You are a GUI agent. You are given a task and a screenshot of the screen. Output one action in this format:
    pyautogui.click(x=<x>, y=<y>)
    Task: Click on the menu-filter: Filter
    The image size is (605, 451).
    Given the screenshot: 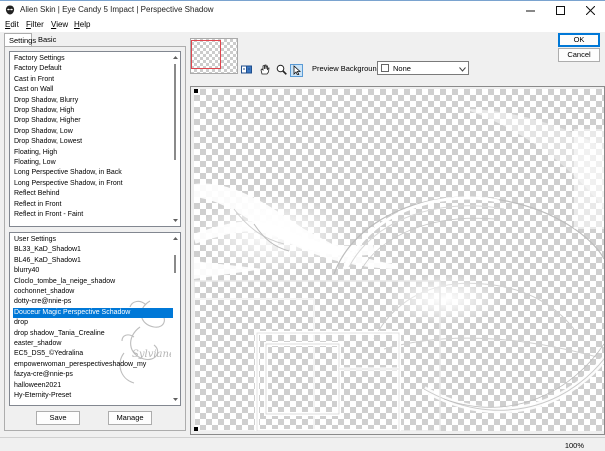 What is the action you would take?
    pyautogui.click(x=35, y=24)
    